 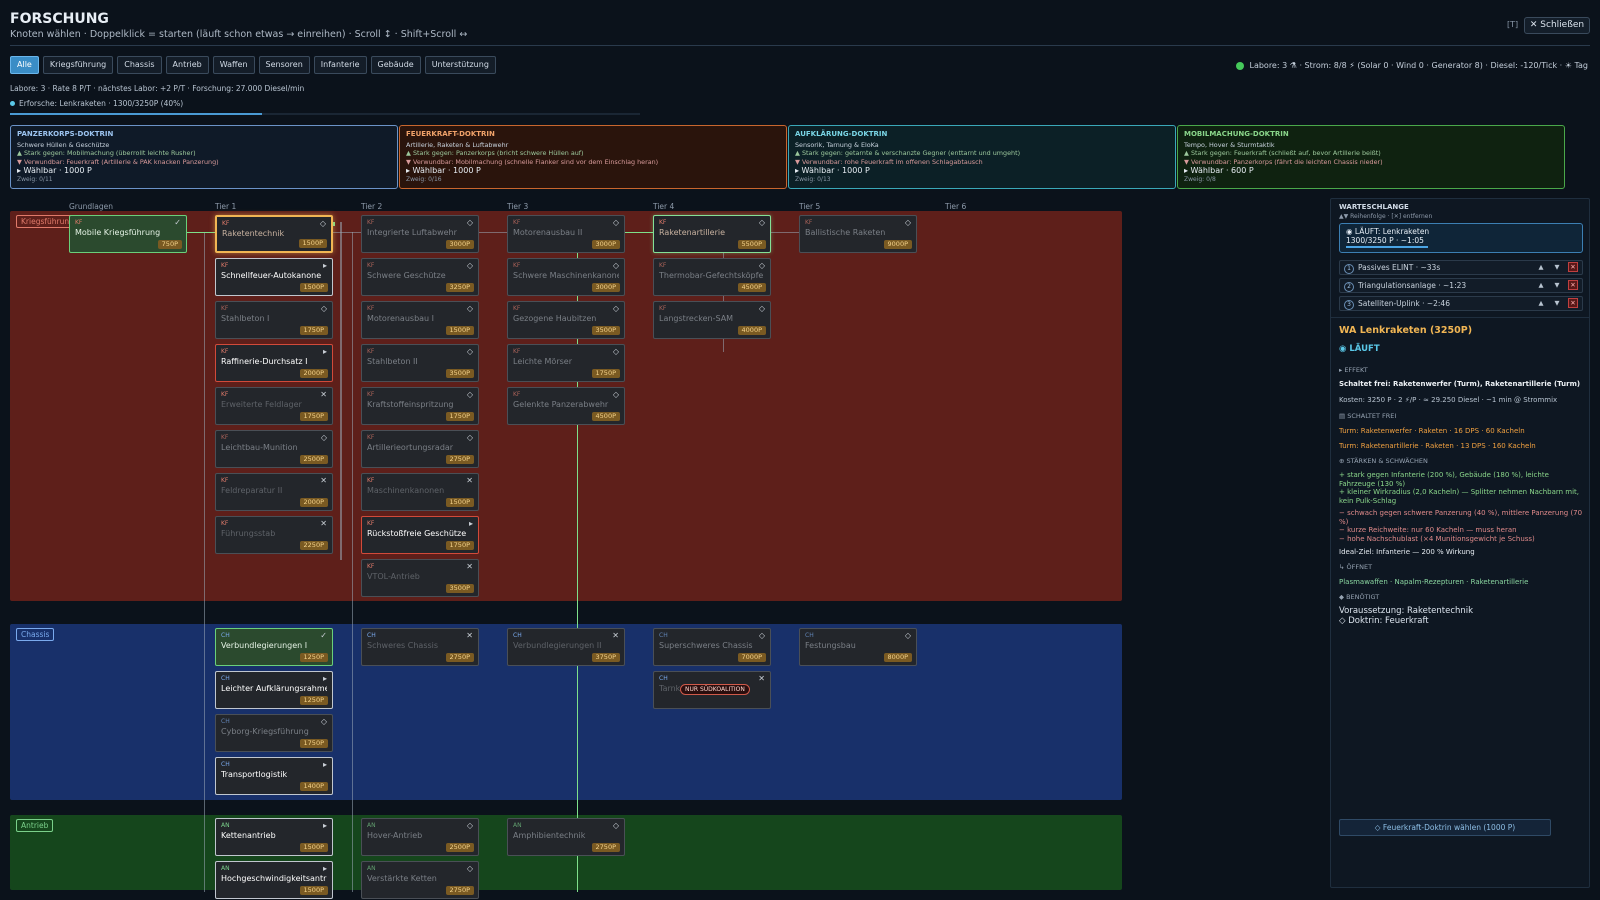 I want to click on queue-item: 3 Satelliten-Uplink · ~2:46 ▲ ▼ ✕, so click(x=1461, y=303).